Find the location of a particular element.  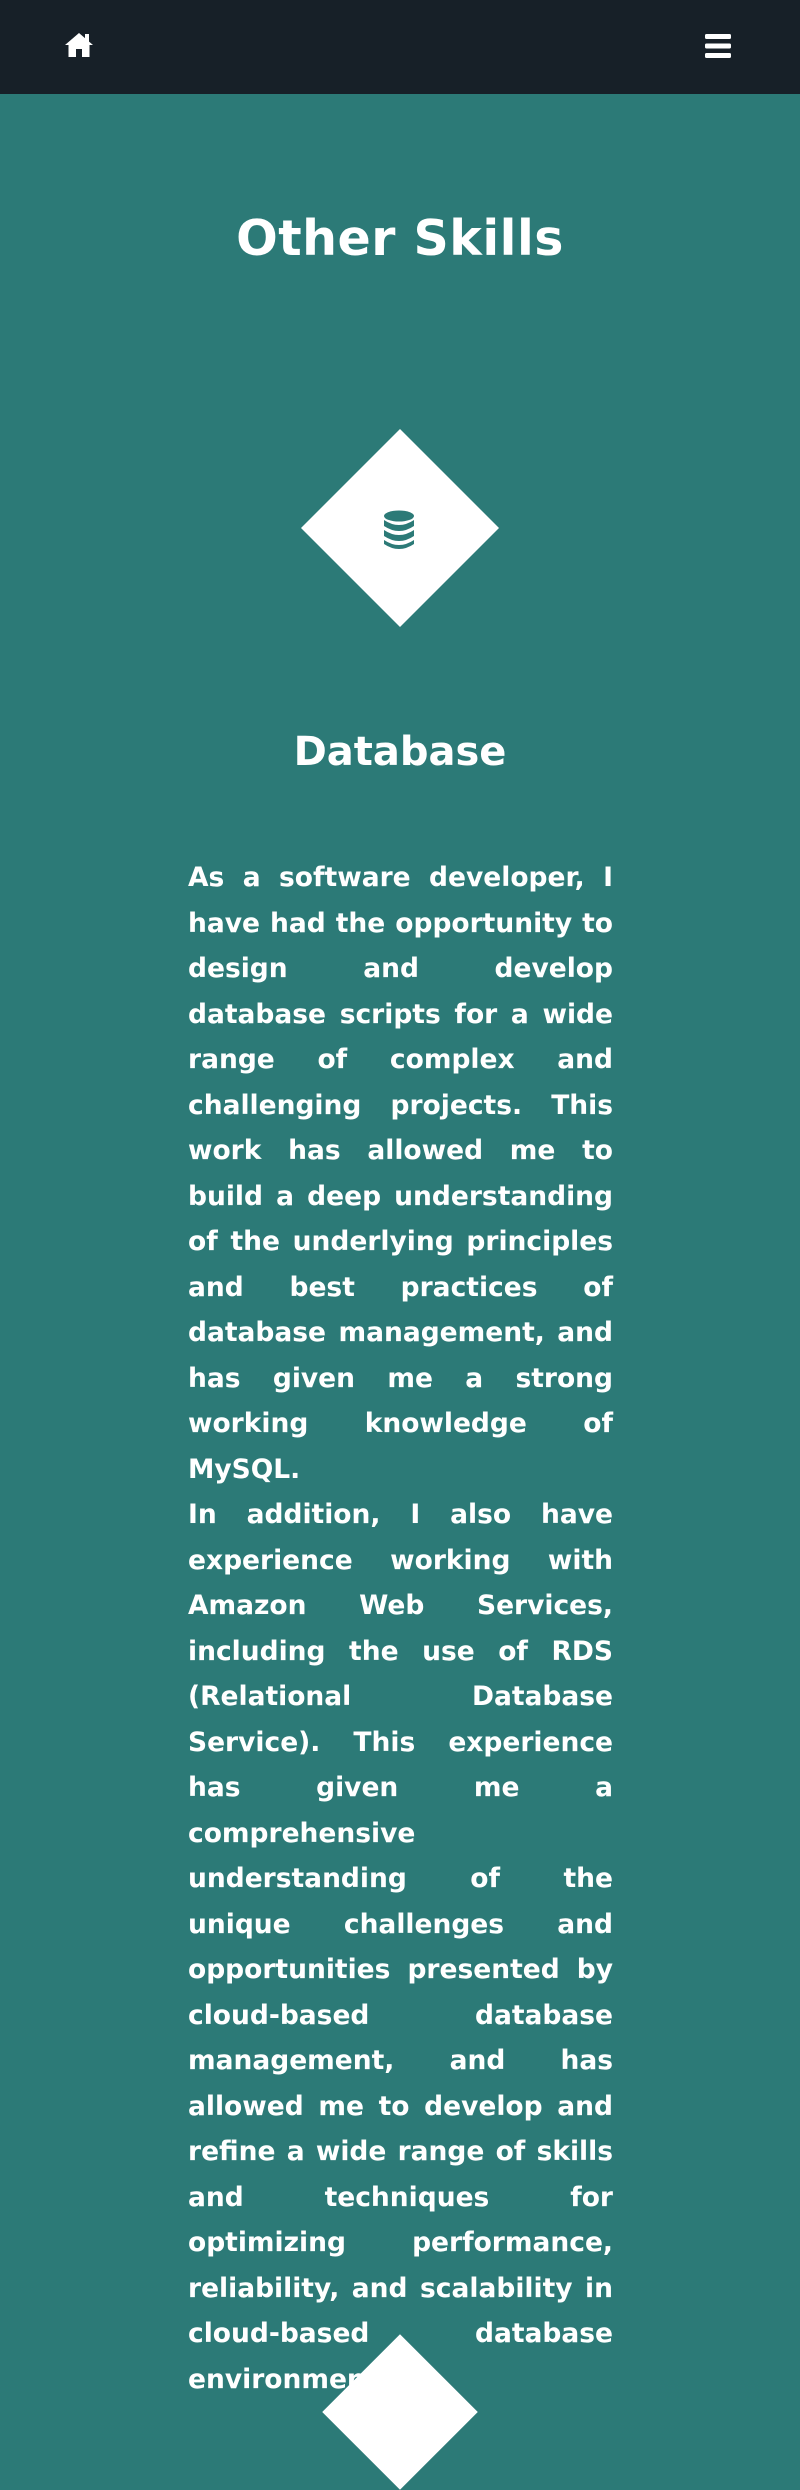

database-icon is located at coordinates (399, 529).